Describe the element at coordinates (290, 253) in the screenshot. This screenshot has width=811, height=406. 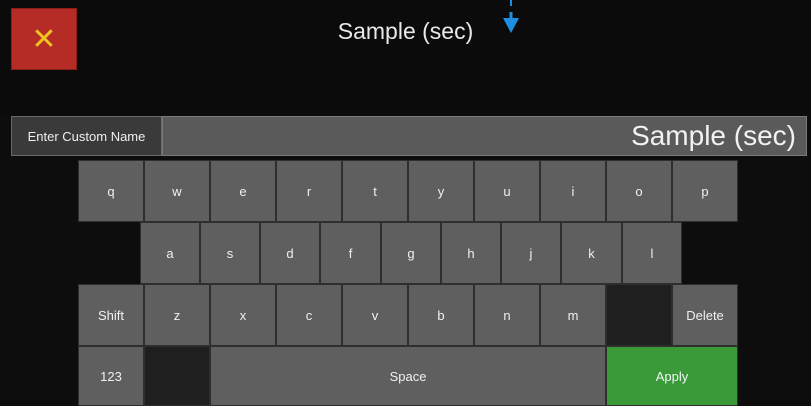
I see `key-d: d` at that location.